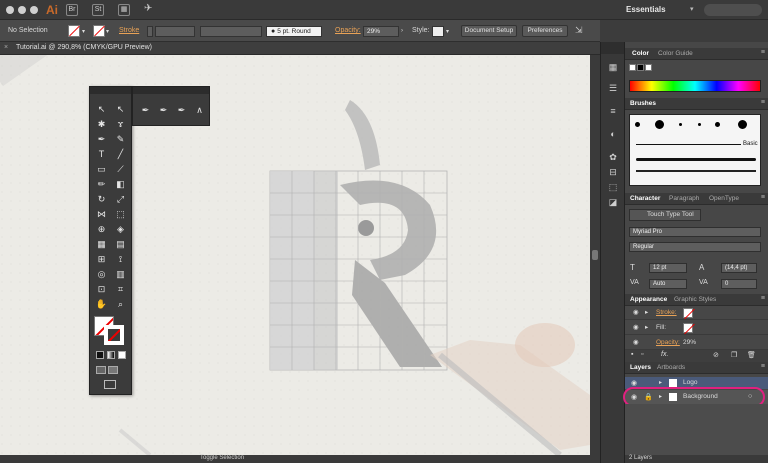 This screenshot has height=463, width=768. What do you see at coordinates (72, 10) in the screenshot?
I see `bridge-icon: Br` at bounding box center [72, 10].